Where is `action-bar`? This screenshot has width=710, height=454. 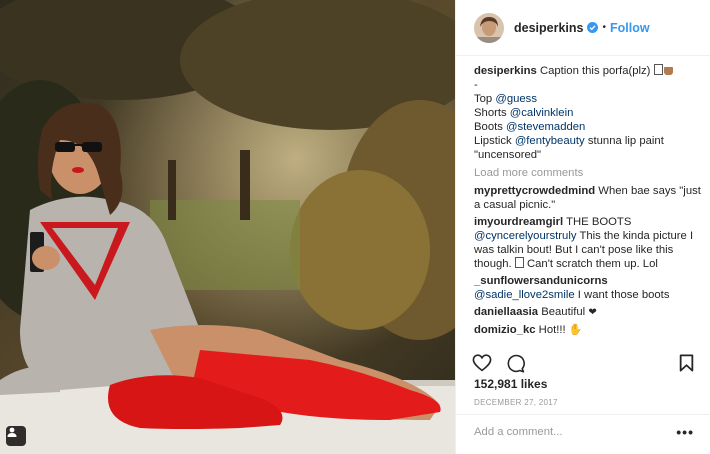
action-bar is located at coordinates (583, 363).